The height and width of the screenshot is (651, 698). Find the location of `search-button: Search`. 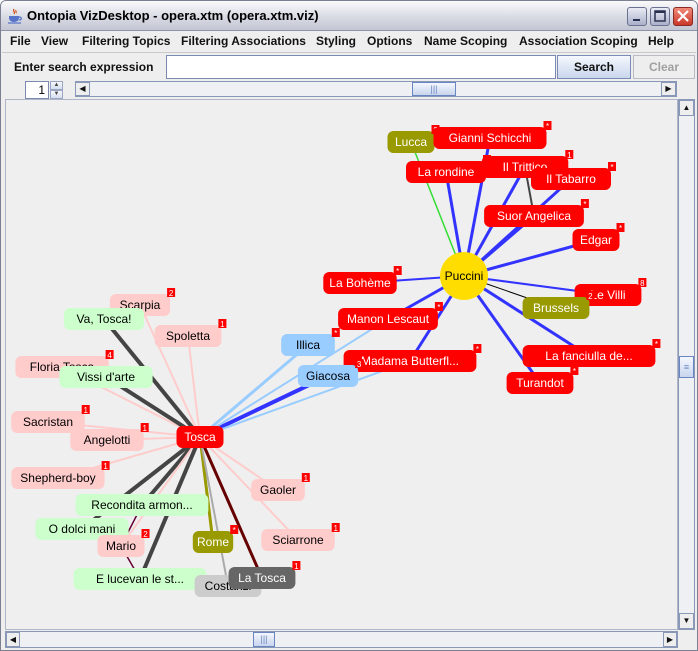

search-button: Search is located at coordinates (594, 67).